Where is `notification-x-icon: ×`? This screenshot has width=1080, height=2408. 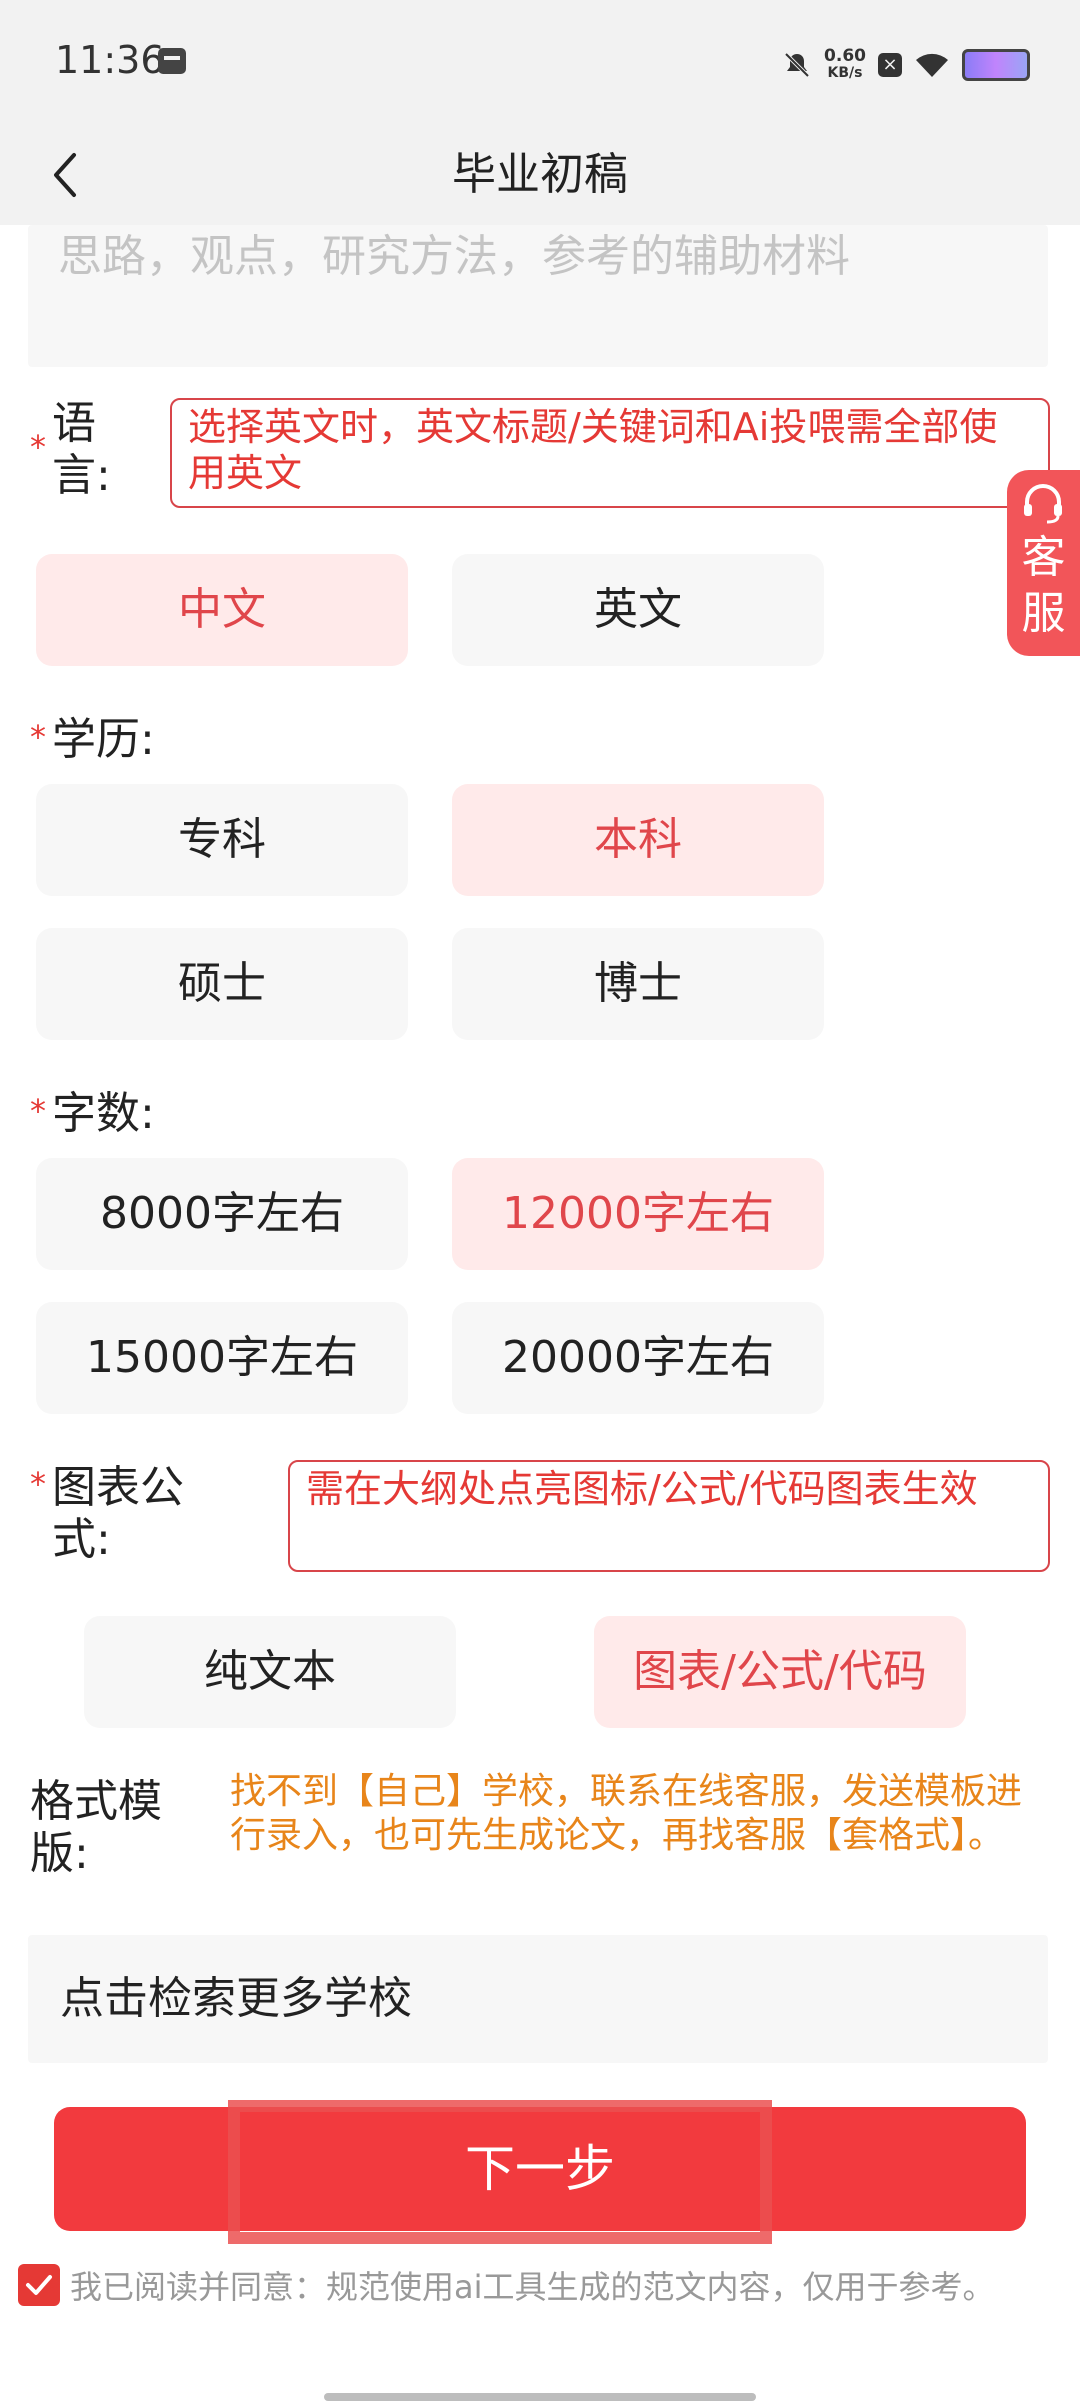 notification-x-icon: × is located at coordinates (890, 65).